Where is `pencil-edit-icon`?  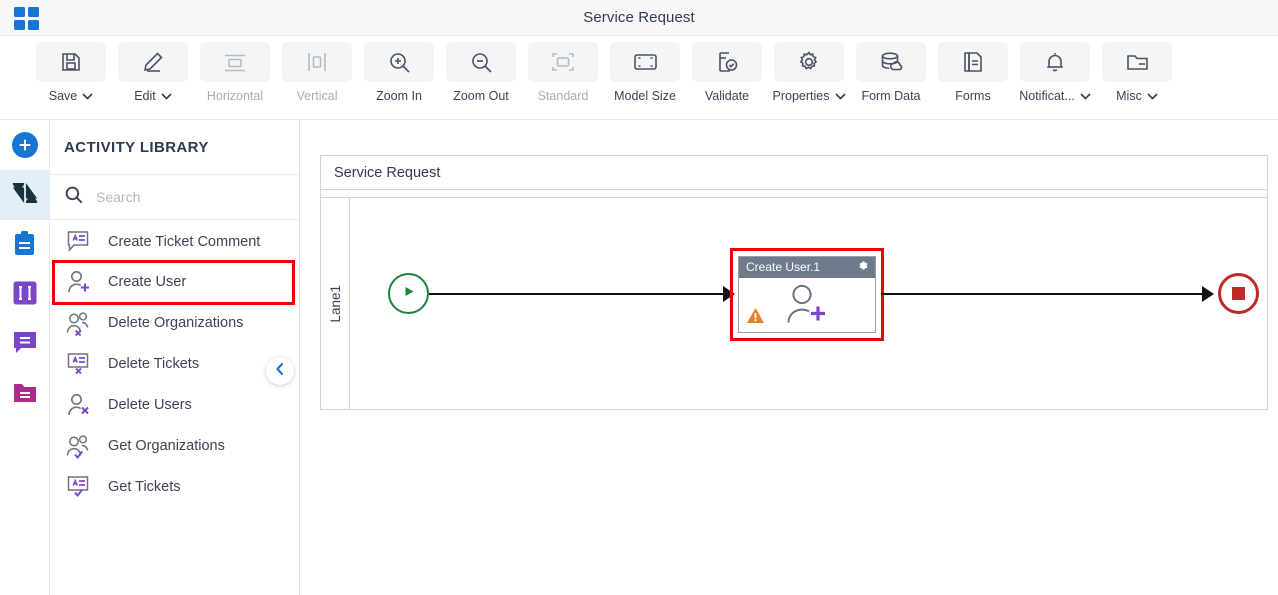
pencil-edit-icon is located at coordinates (153, 62).